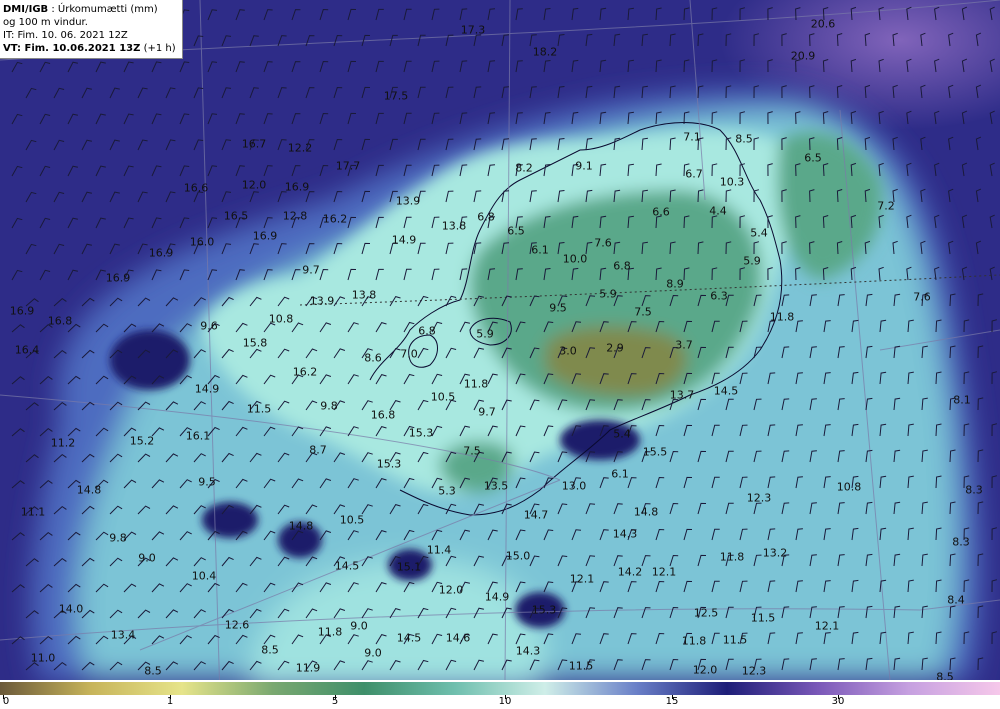 The image size is (1000, 709). Describe the element at coordinates (72, 48) in the screenshot. I see `valid-time: VT: Fim. 10.06.2021 13Z` at that location.